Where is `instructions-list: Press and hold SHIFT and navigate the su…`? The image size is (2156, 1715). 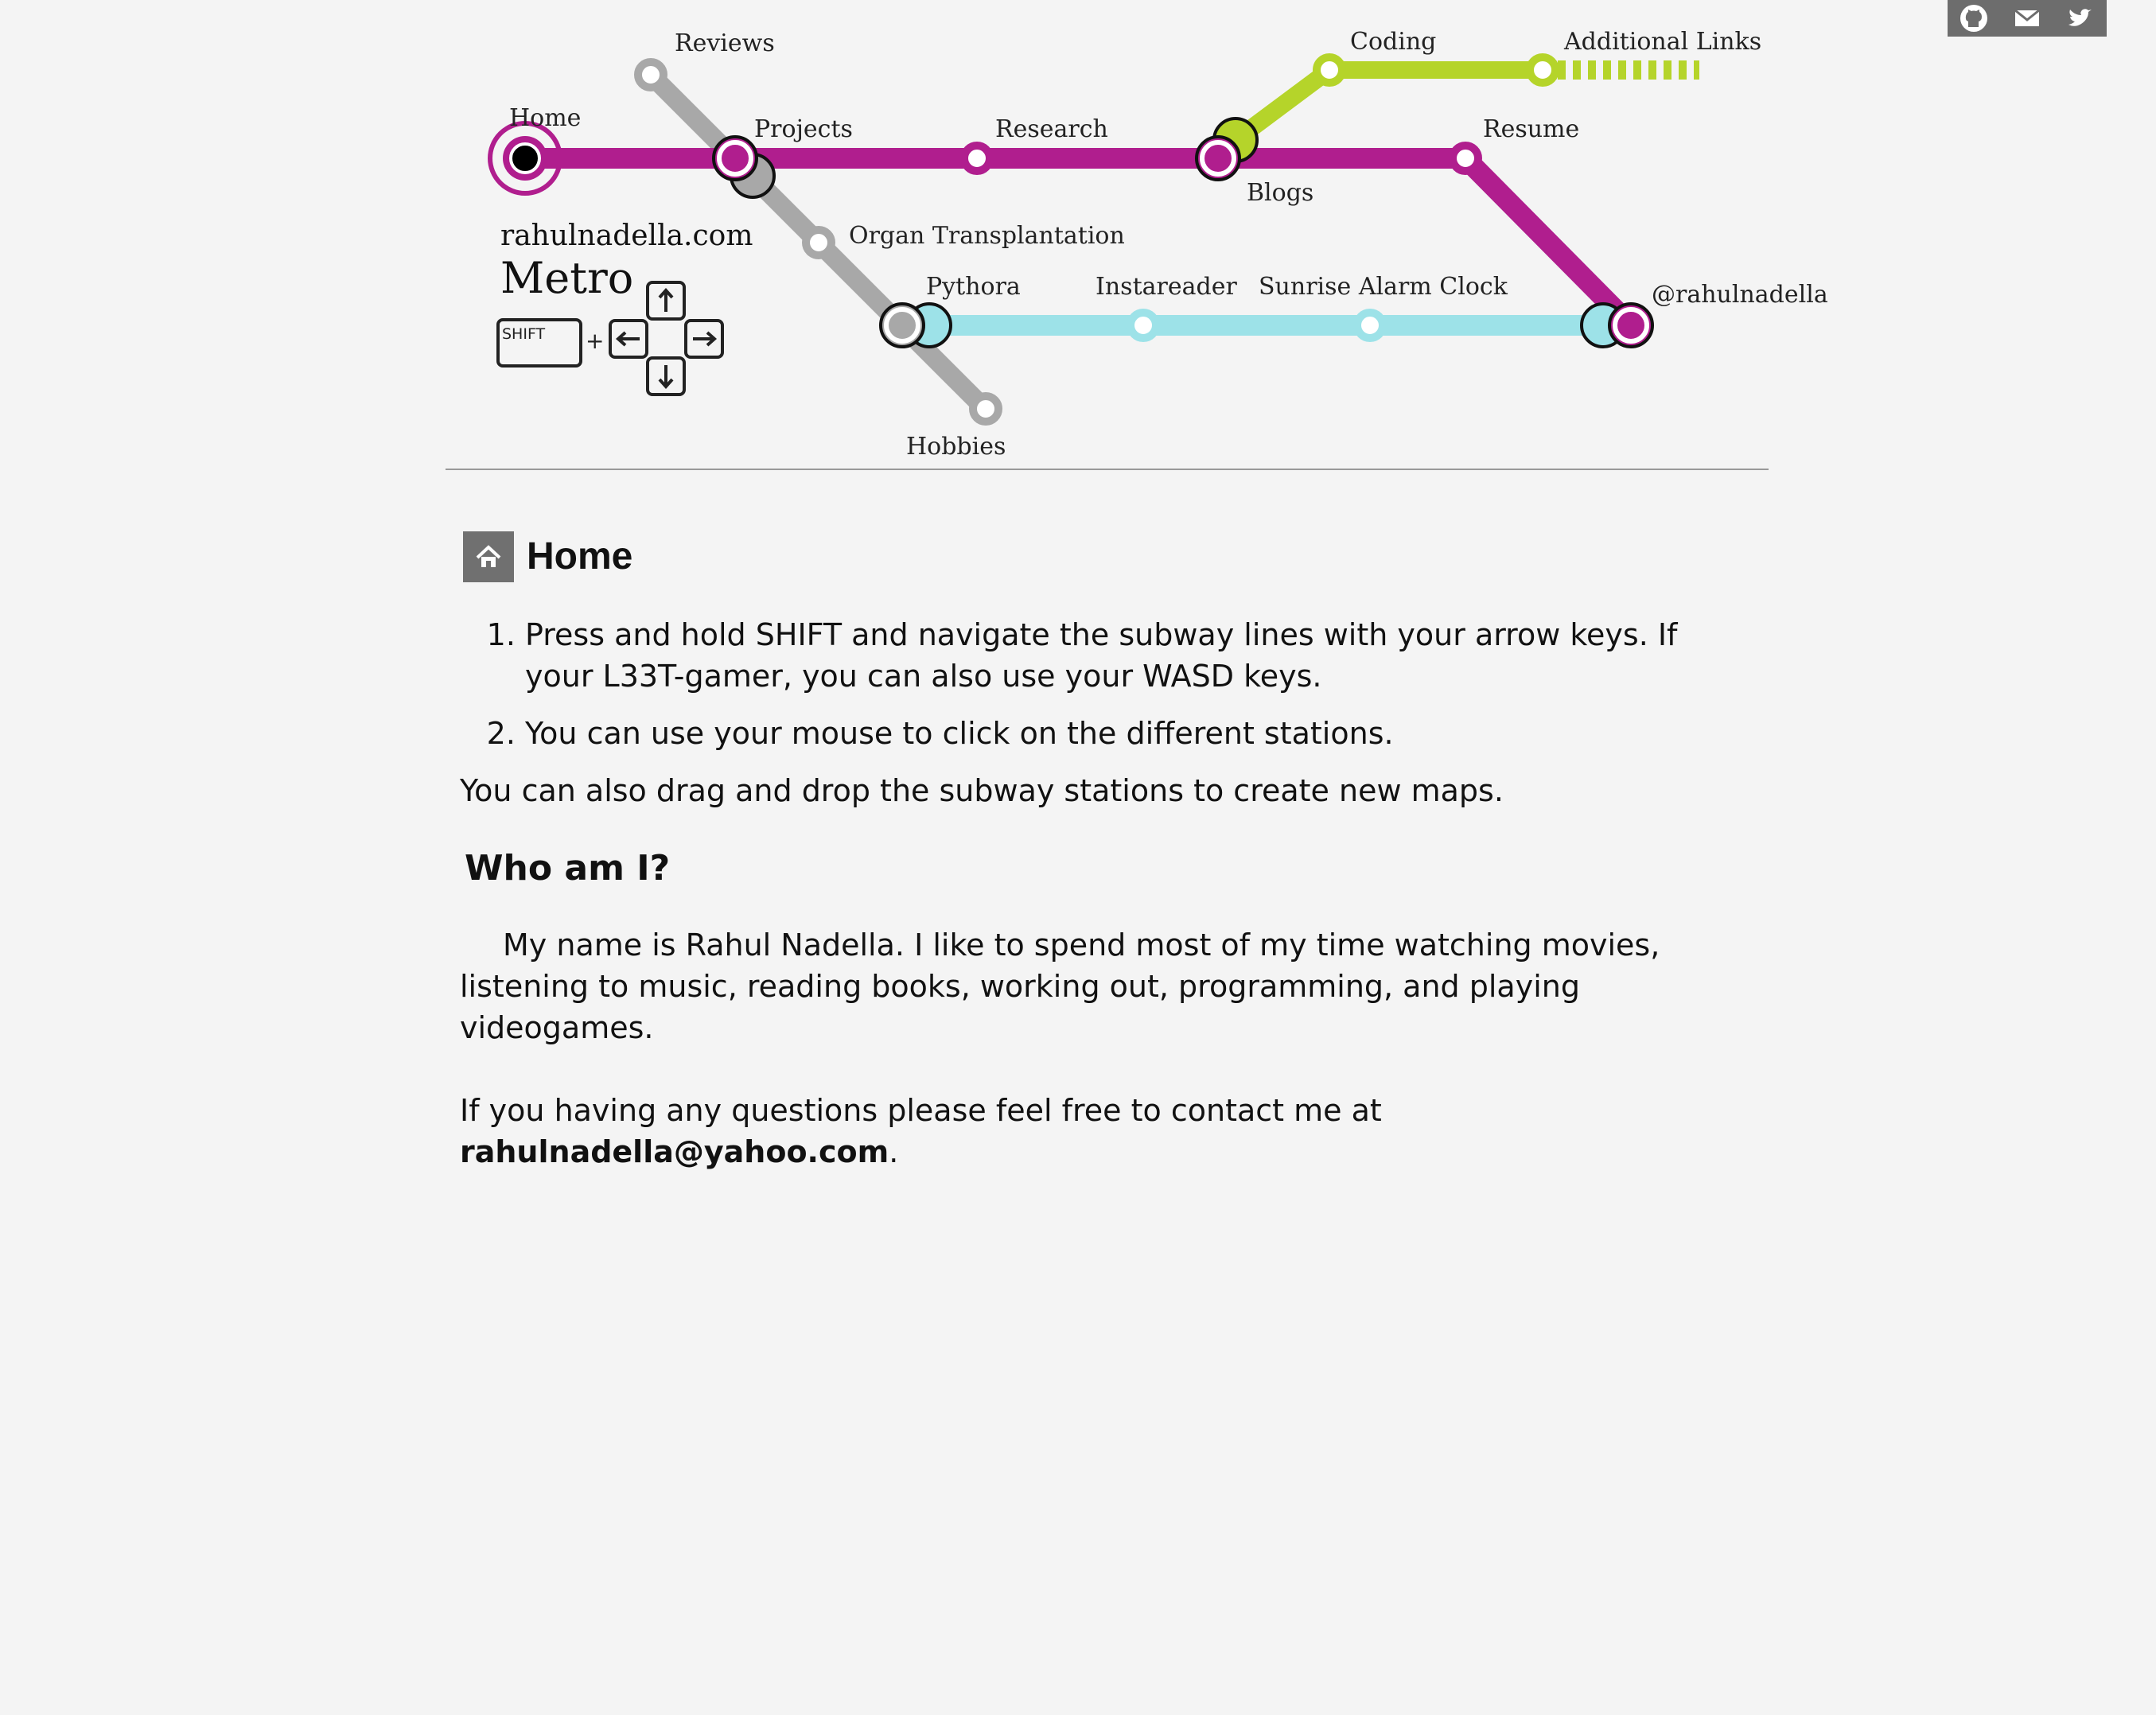 instructions-list: Press and hold SHIFT and navigate the su… is located at coordinates (1080, 684).